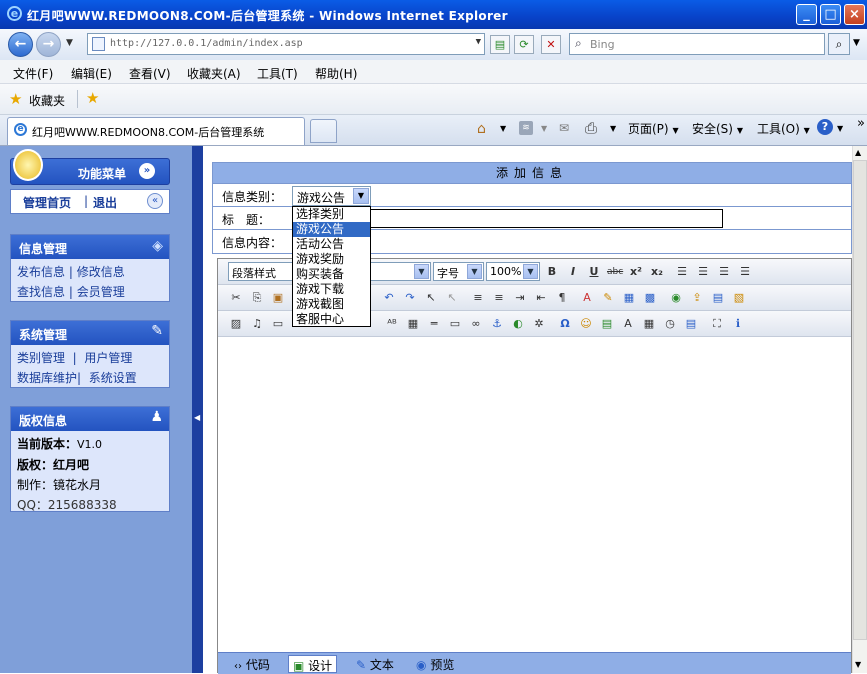 Image resolution: width=867 pixels, height=674 pixels. What do you see at coordinates (481, 129) in the screenshot?
I see `home-icon: ⌂` at bounding box center [481, 129].